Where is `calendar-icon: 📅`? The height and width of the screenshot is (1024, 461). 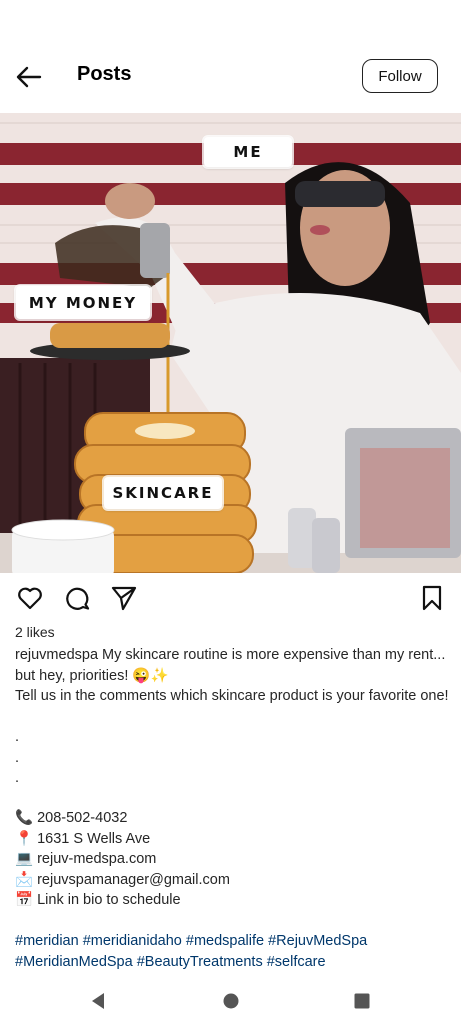
calendar-icon: 📅 is located at coordinates (24, 900).